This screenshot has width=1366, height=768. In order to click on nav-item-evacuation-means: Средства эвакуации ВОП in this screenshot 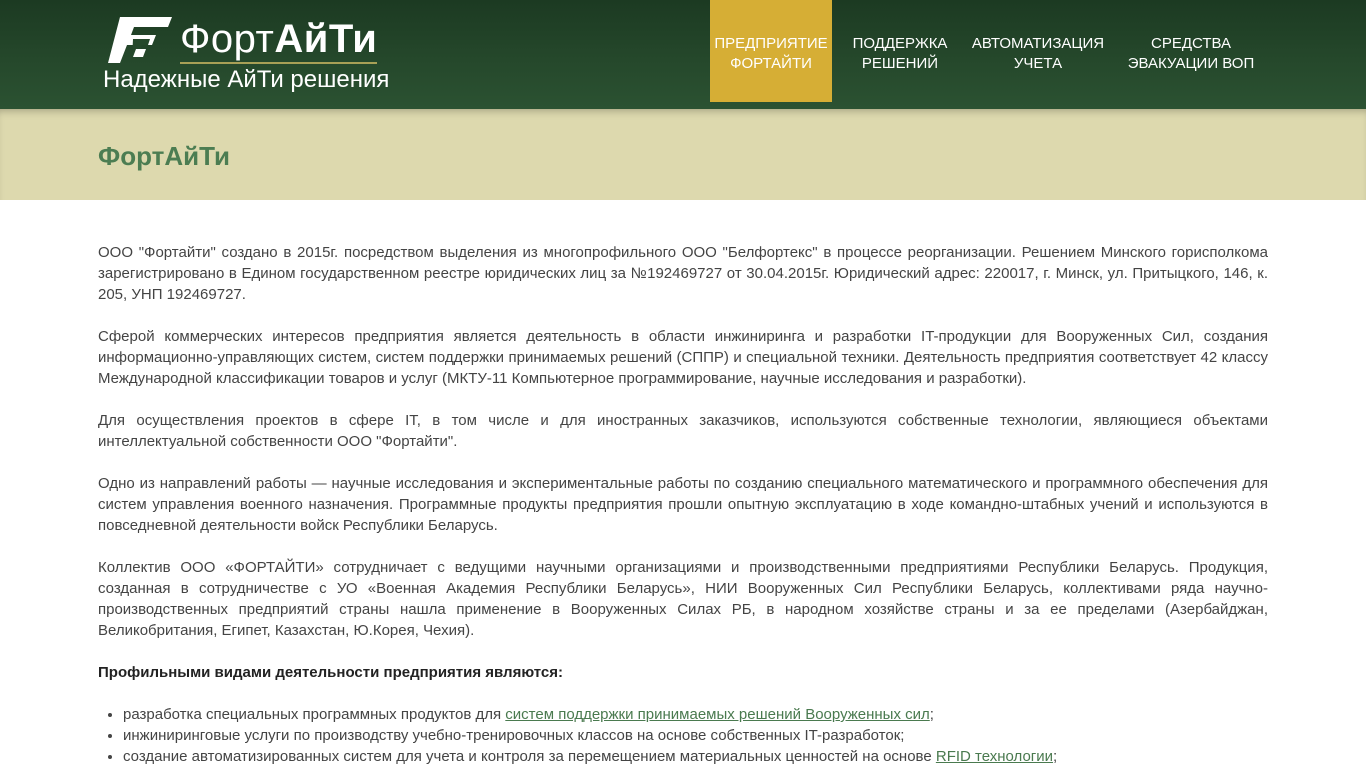, I will do `click(1191, 51)`.